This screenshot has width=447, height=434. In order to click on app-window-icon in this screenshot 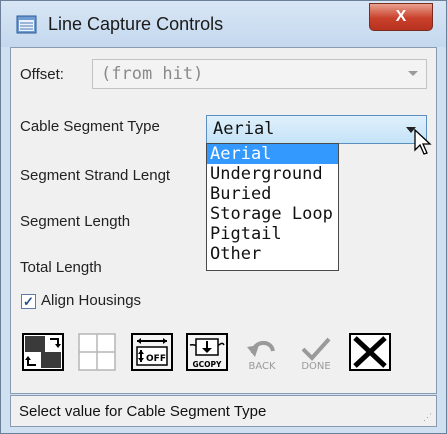, I will do `click(26, 24)`.